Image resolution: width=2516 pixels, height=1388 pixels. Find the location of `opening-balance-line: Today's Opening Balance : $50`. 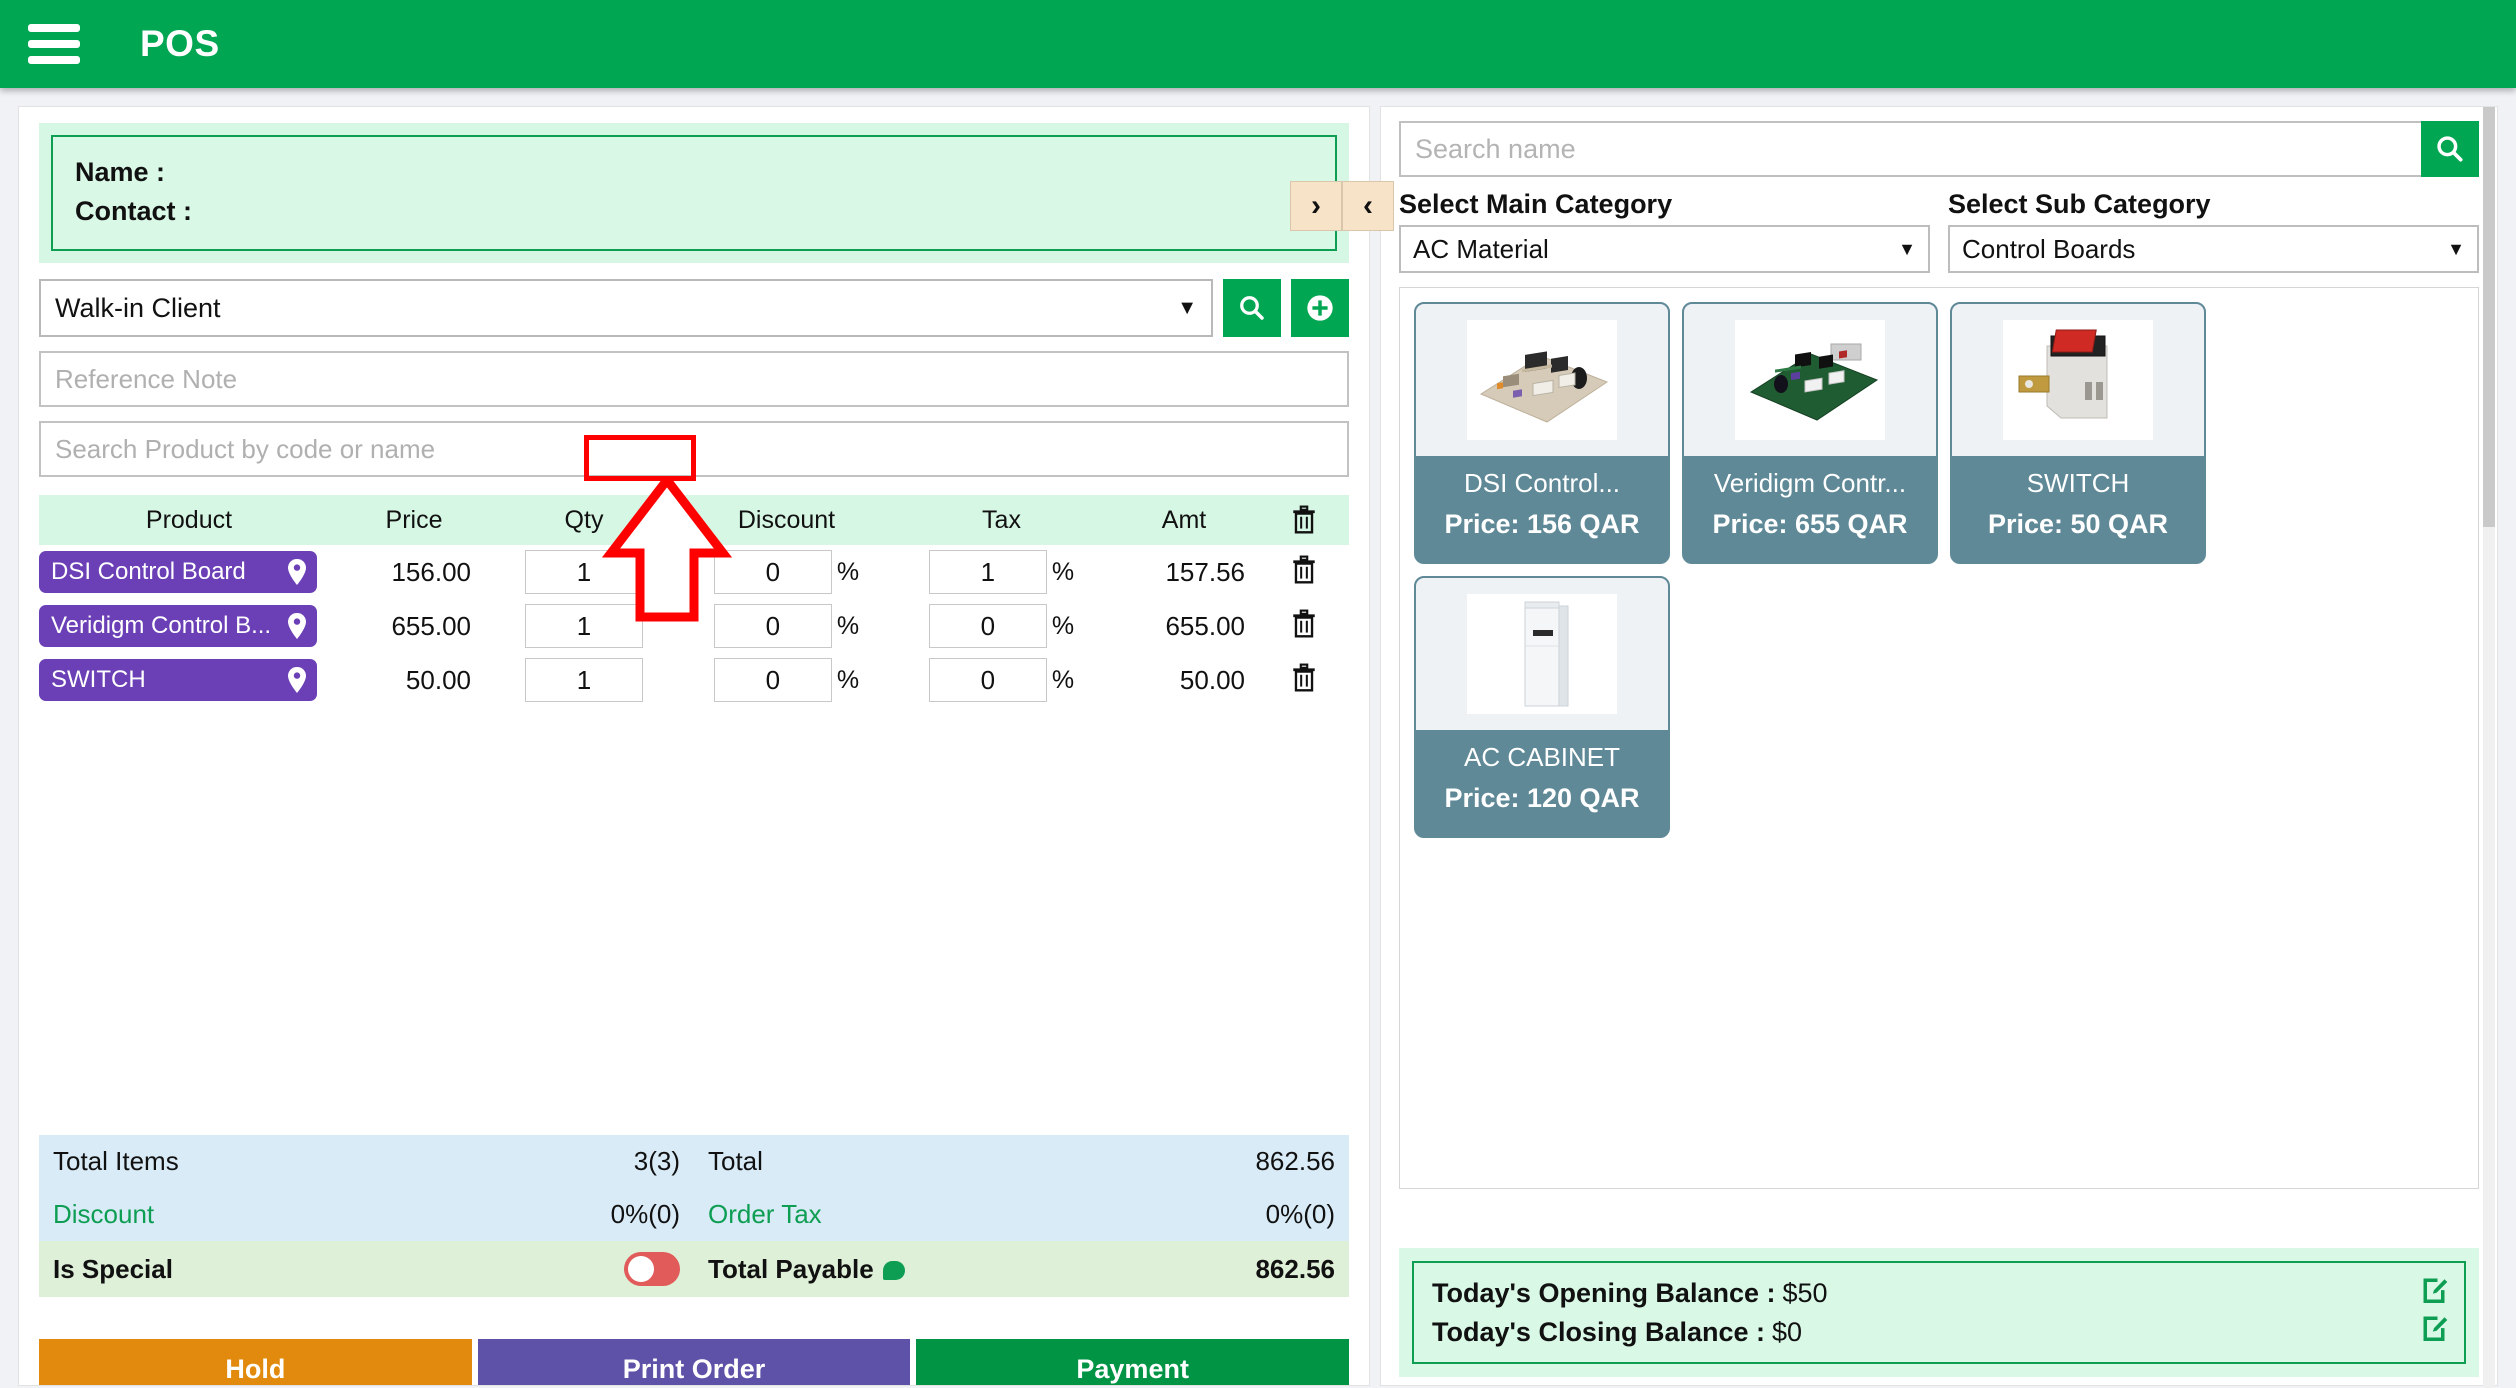

opening-balance-line: Today's Opening Balance : $50 is located at coordinates (1939, 1293).